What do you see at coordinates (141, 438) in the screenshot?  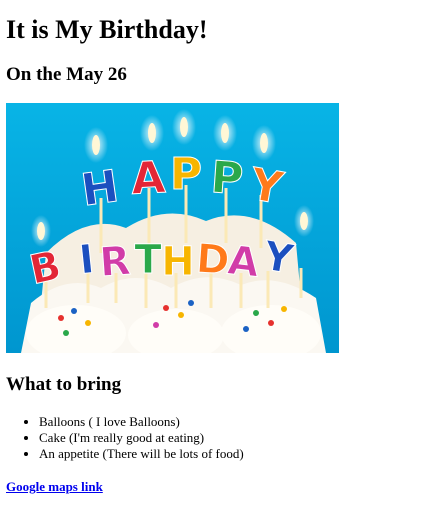 I see `list-item: Cake (I'm really good at eating)` at bounding box center [141, 438].